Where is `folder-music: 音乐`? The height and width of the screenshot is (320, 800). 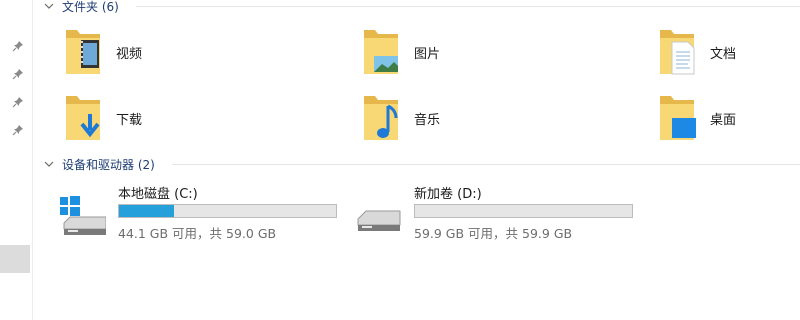
folder-music: 音乐 is located at coordinates (462, 118).